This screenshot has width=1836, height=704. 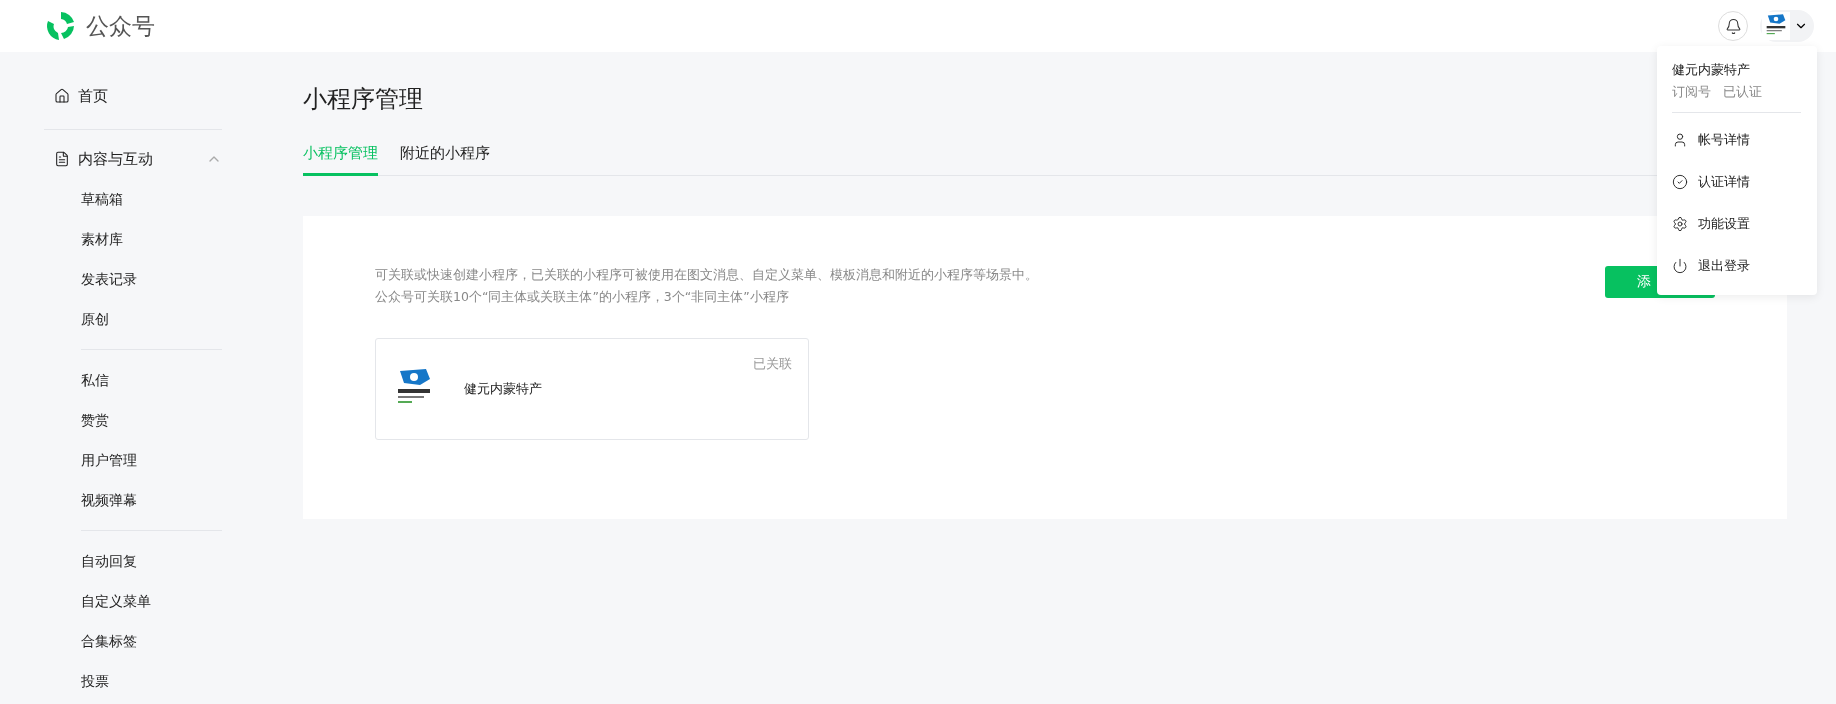 I want to click on verification-status: 已认证, so click(x=1742, y=92).